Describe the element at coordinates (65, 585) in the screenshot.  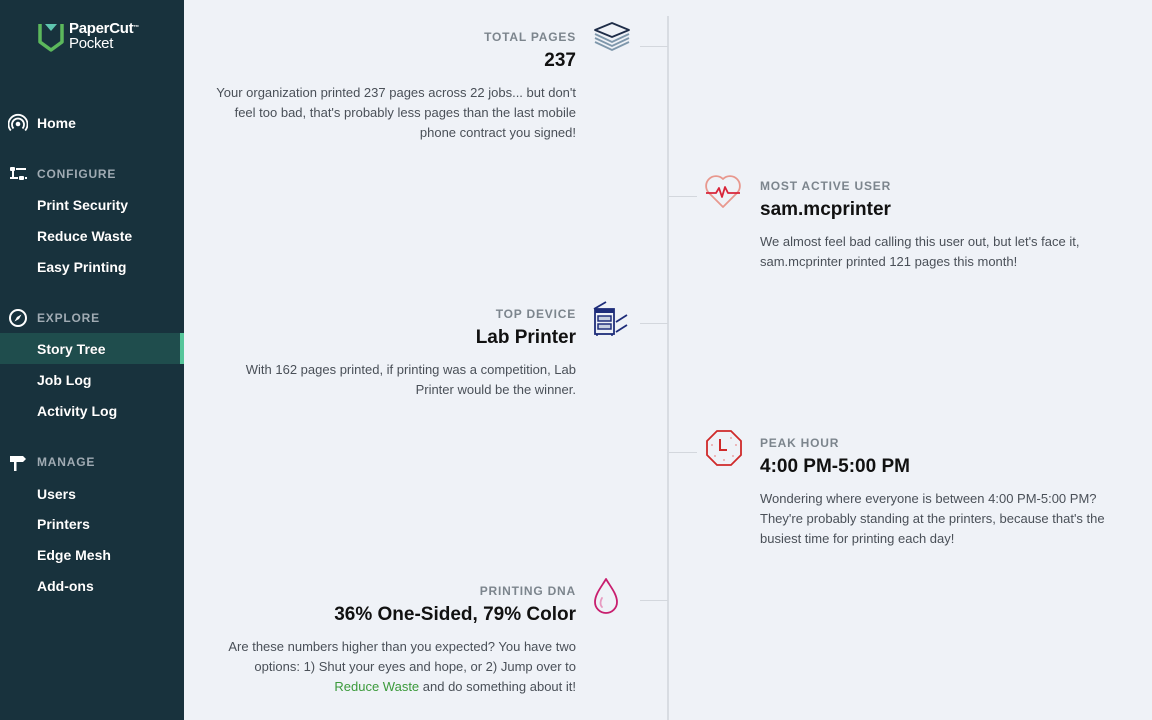
I see `sidebar-item-label: Add-ons` at that location.